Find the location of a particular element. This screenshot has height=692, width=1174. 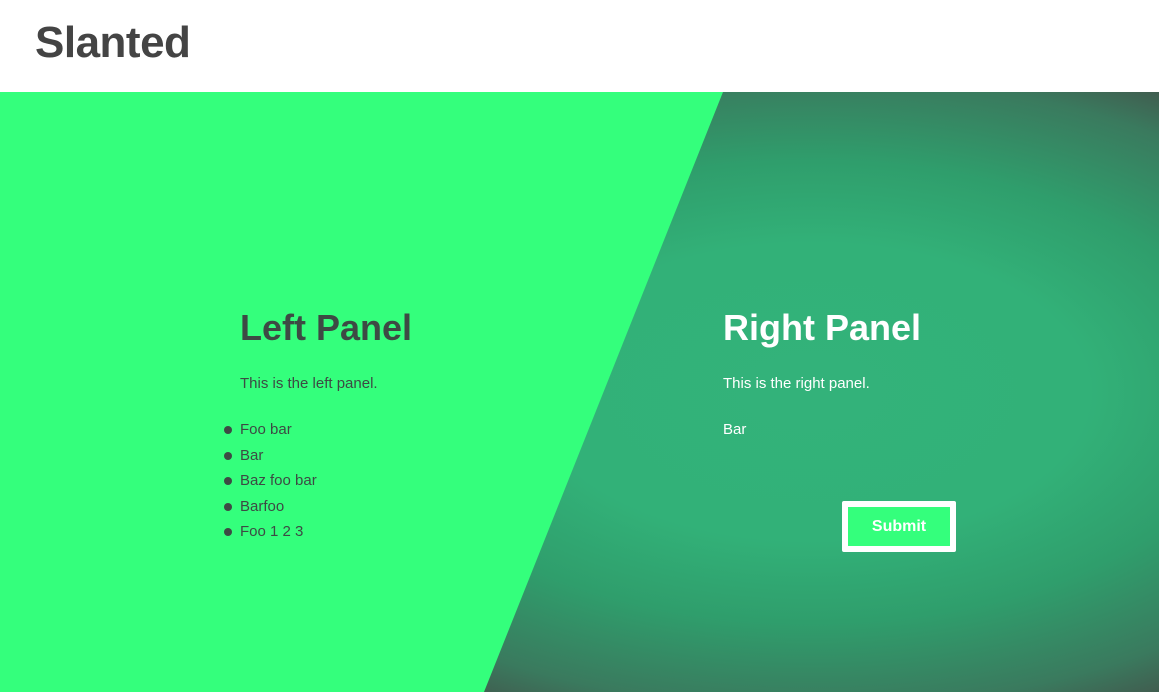

list-item: Foo bar is located at coordinates (270, 433).